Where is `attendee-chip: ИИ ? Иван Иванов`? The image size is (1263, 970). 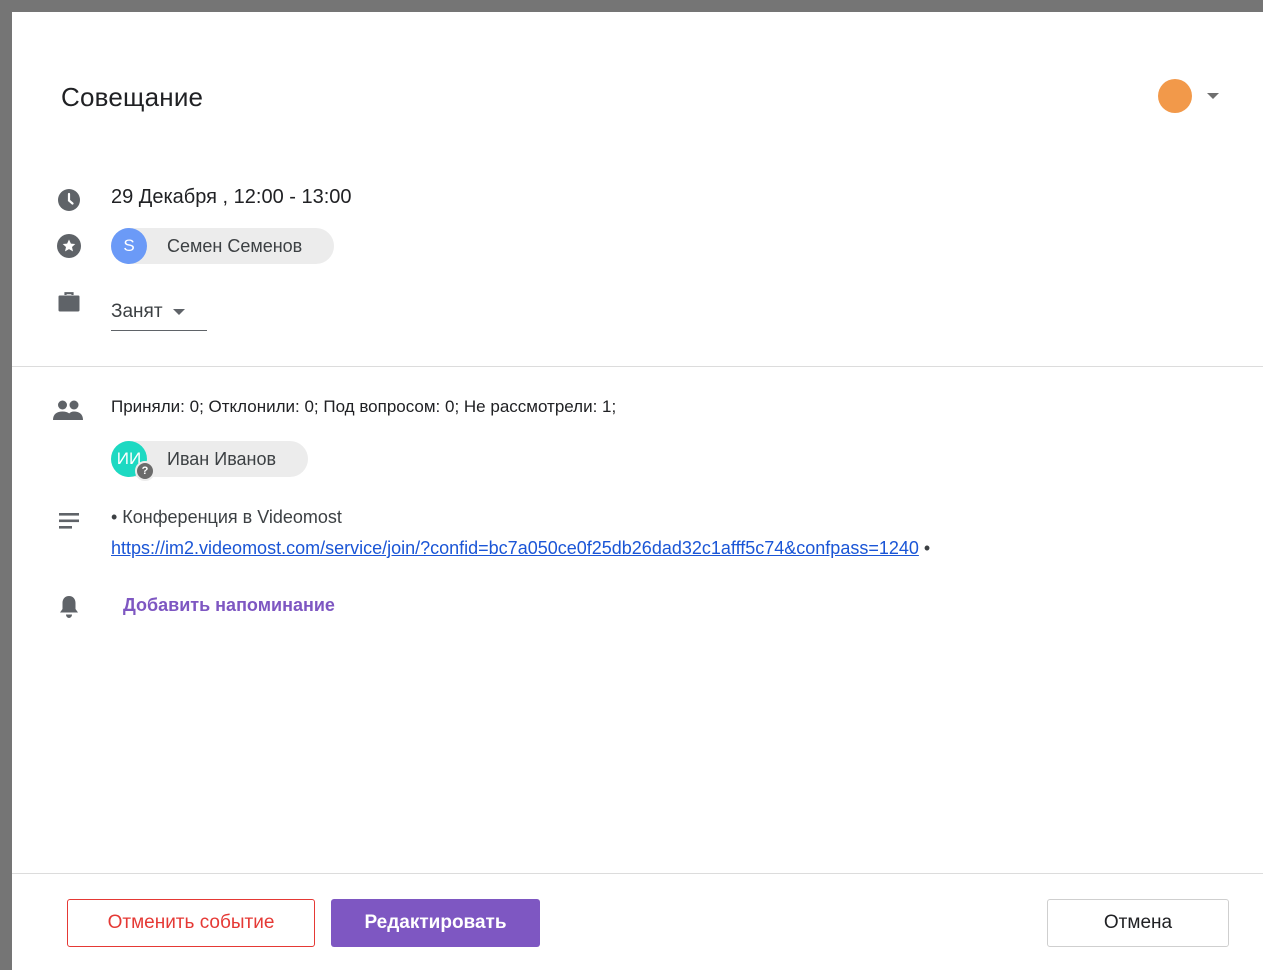
attendee-chip: ИИ ? Иван Иванов is located at coordinates (209, 461).